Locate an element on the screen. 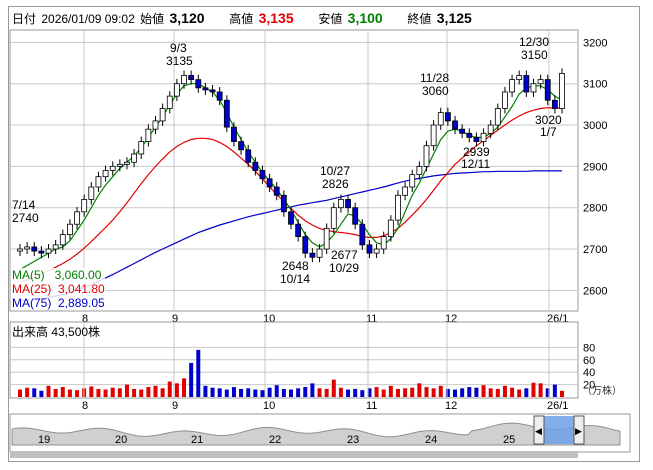 The height and width of the screenshot is (470, 653). volume-x-tick: 12 is located at coordinates (451, 406).